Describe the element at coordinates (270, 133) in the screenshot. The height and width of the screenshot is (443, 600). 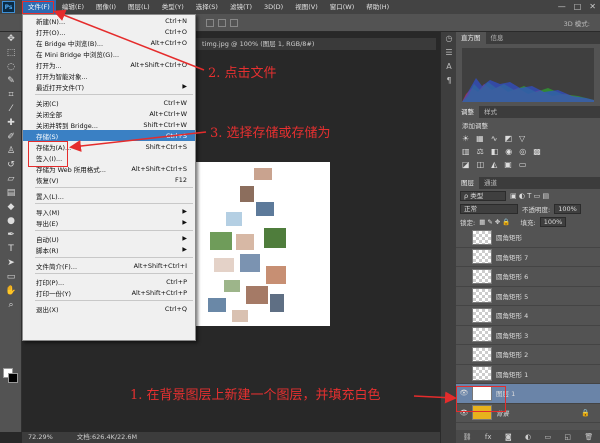
I see `annotation-step3: 3. 选择存储或存储为` at that location.